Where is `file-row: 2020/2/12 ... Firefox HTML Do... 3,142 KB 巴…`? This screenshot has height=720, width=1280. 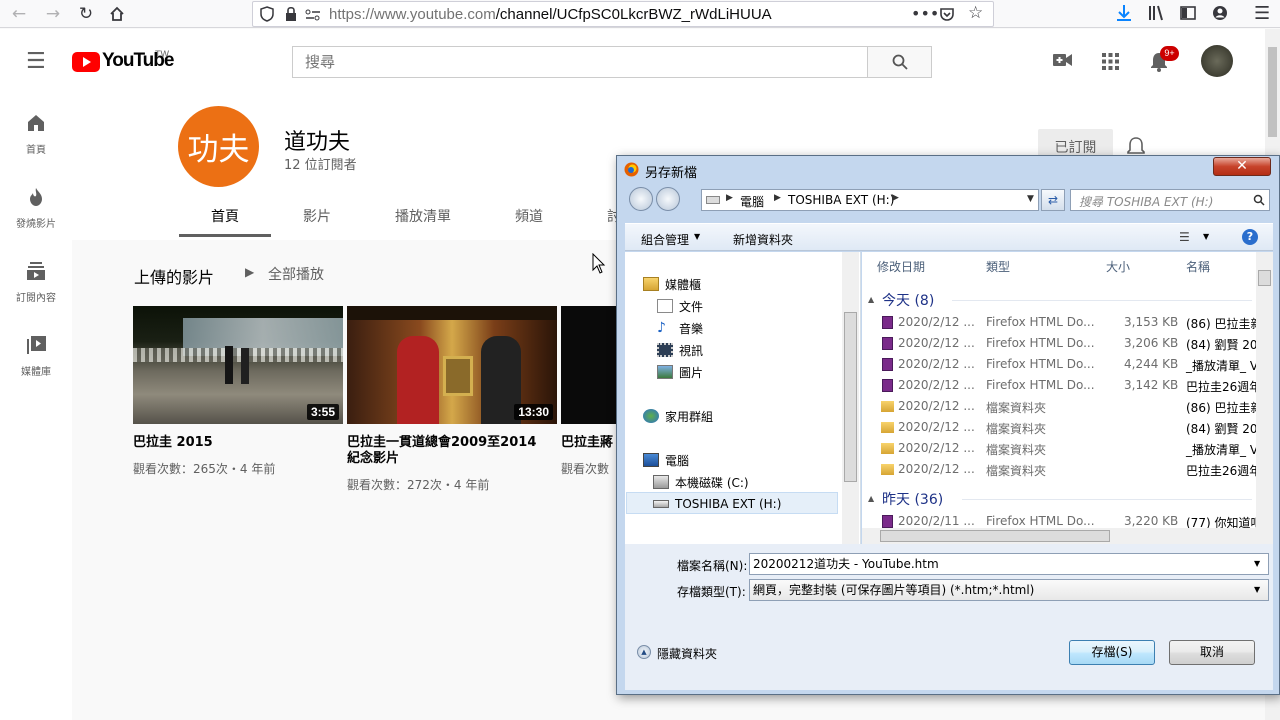
file-row: 2020/2/12 ... Firefox HTML Do... 3,142 KB 巴… is located at coordinates (1070, 385).